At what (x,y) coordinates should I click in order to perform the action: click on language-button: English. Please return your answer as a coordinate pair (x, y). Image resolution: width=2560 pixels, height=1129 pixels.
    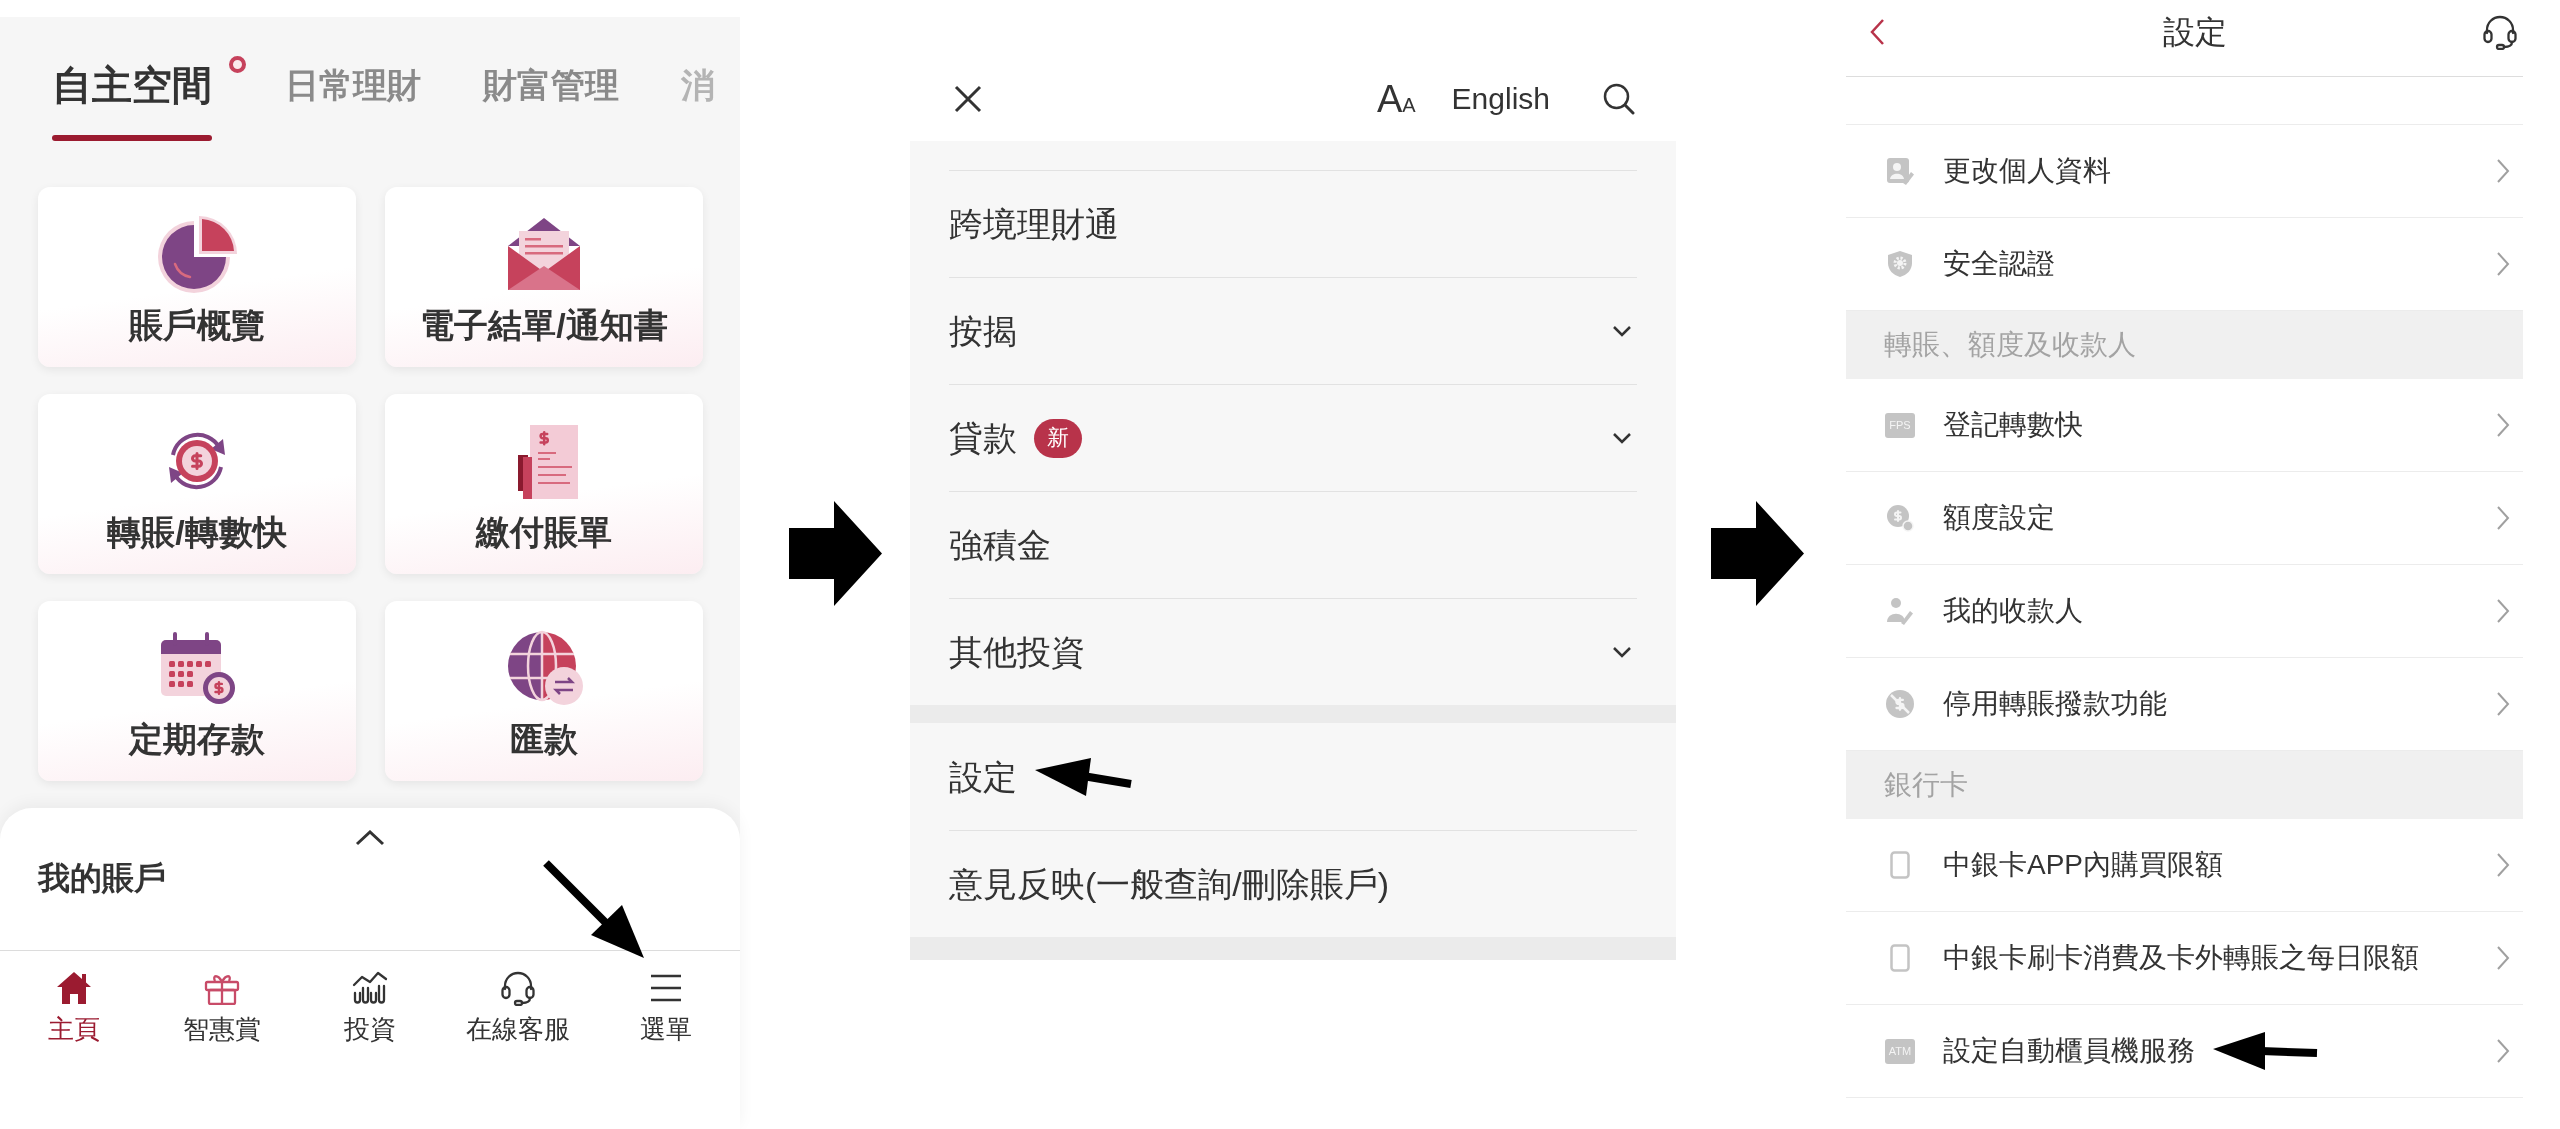
    Looking at the image, I should click on (1500, 98).